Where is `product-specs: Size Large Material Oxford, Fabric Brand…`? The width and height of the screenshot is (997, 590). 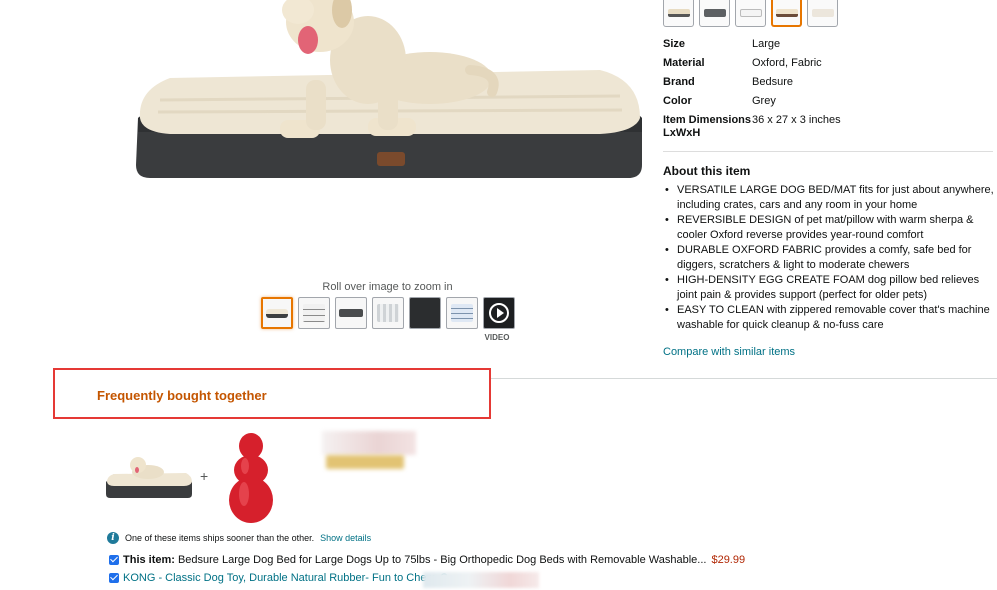 product-specs: Size Large Material Oxford, Fabric Brand… is located at coordinates (828, 92).